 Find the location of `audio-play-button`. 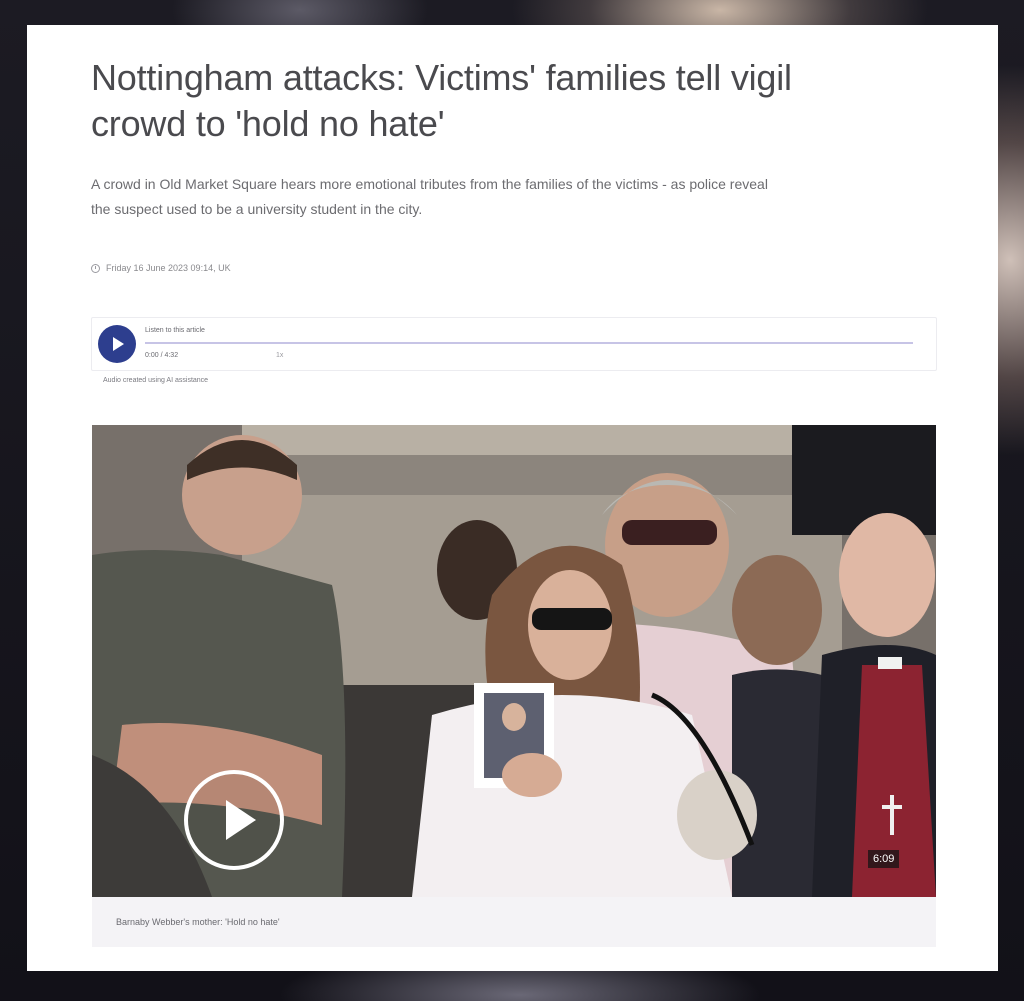

audio-play-button is located at coordinates (117, 344).